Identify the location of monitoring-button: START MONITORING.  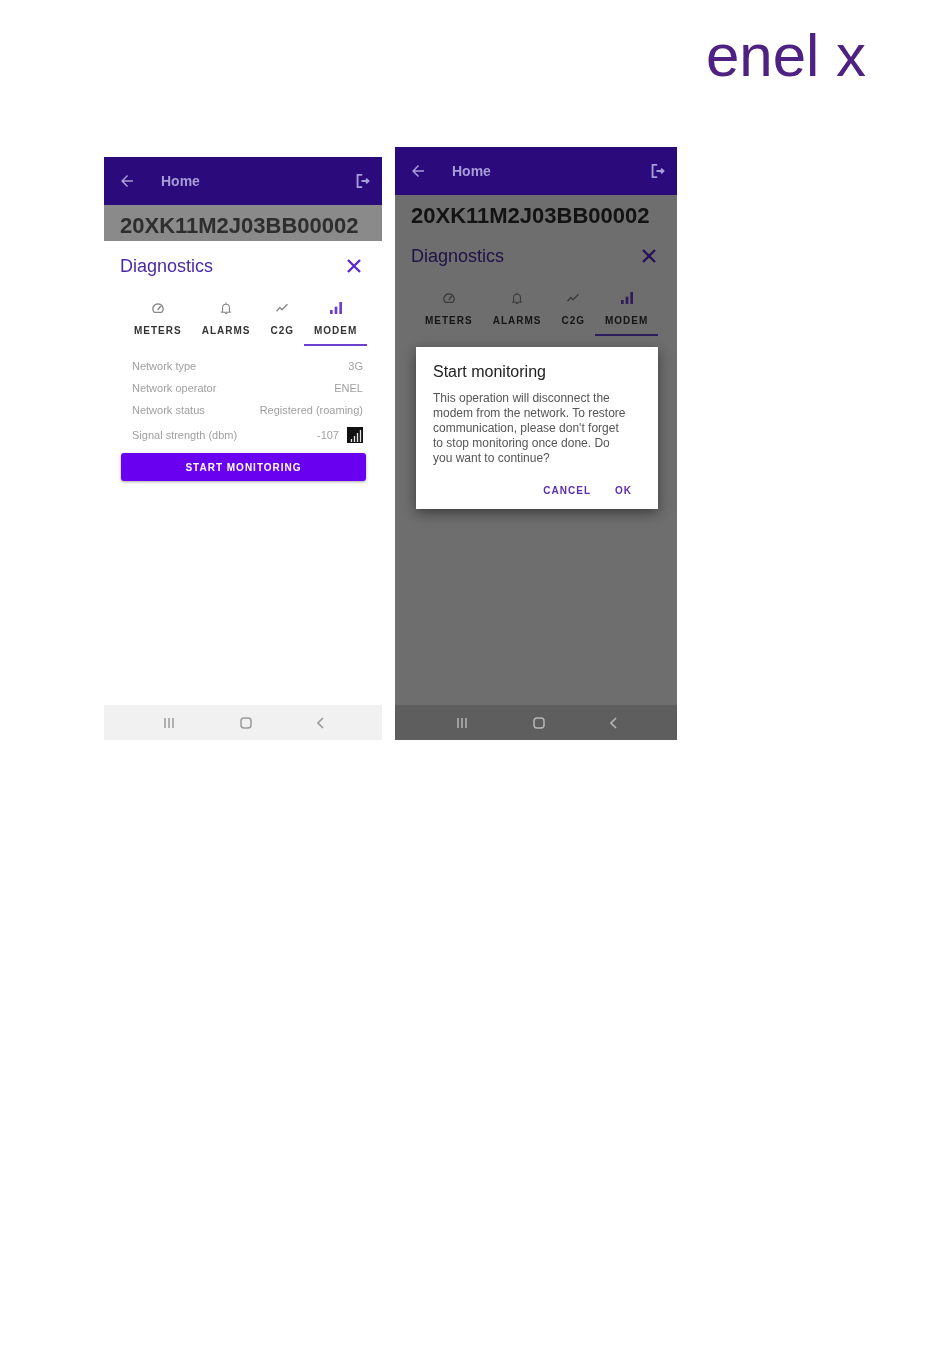
(243, 467).